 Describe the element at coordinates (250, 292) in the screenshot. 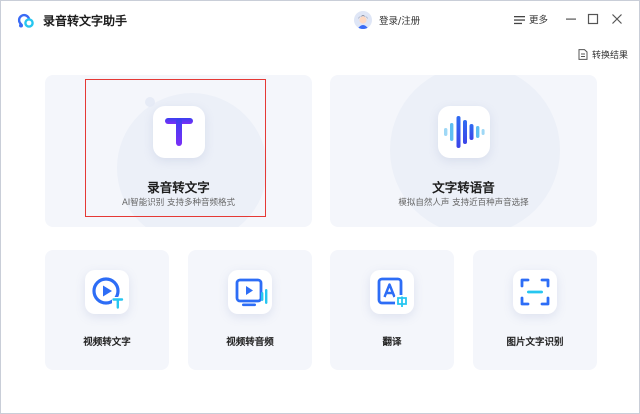

I see `video-to-audio-icon` at that location.